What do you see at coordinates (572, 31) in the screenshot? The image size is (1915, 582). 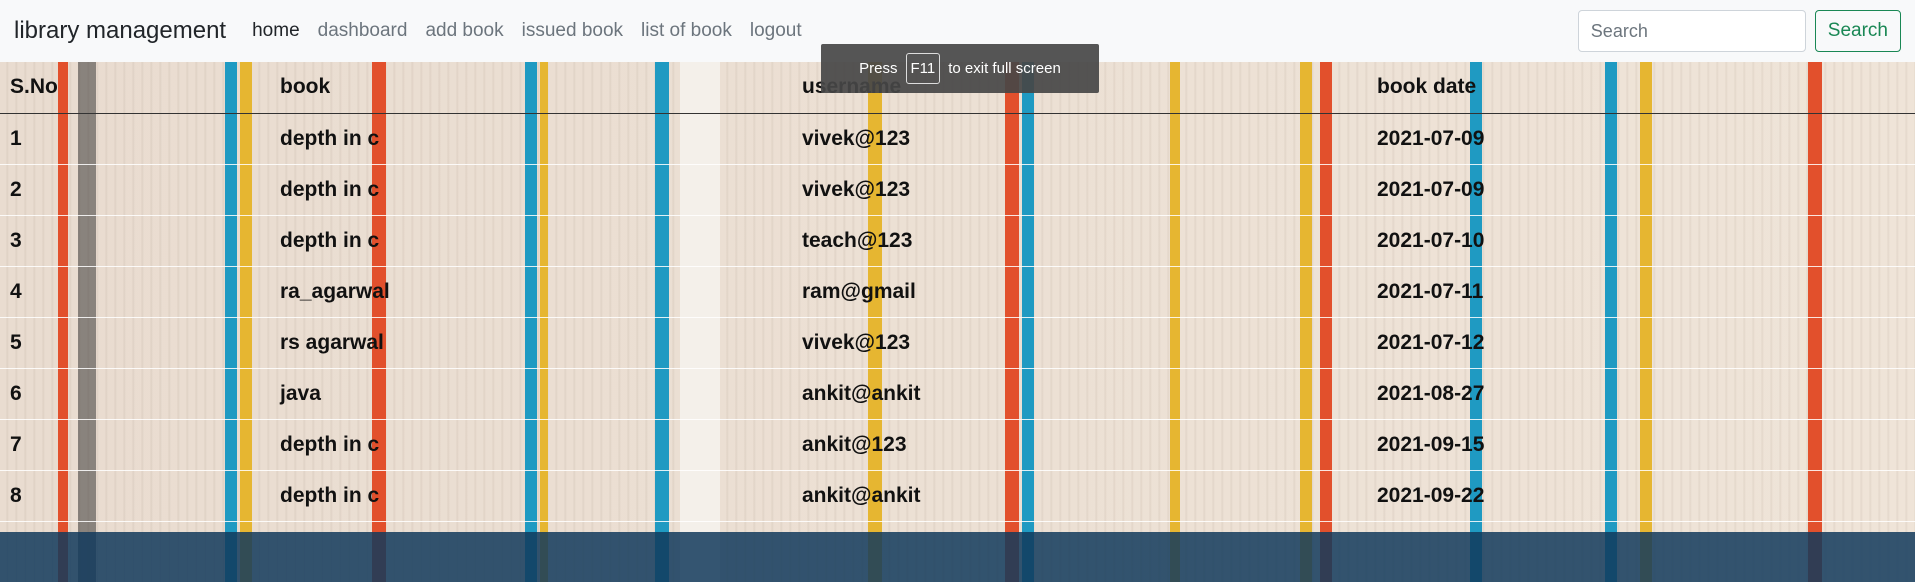 I see `nav-issued-book: issued book` at bounding box center [572, 31].